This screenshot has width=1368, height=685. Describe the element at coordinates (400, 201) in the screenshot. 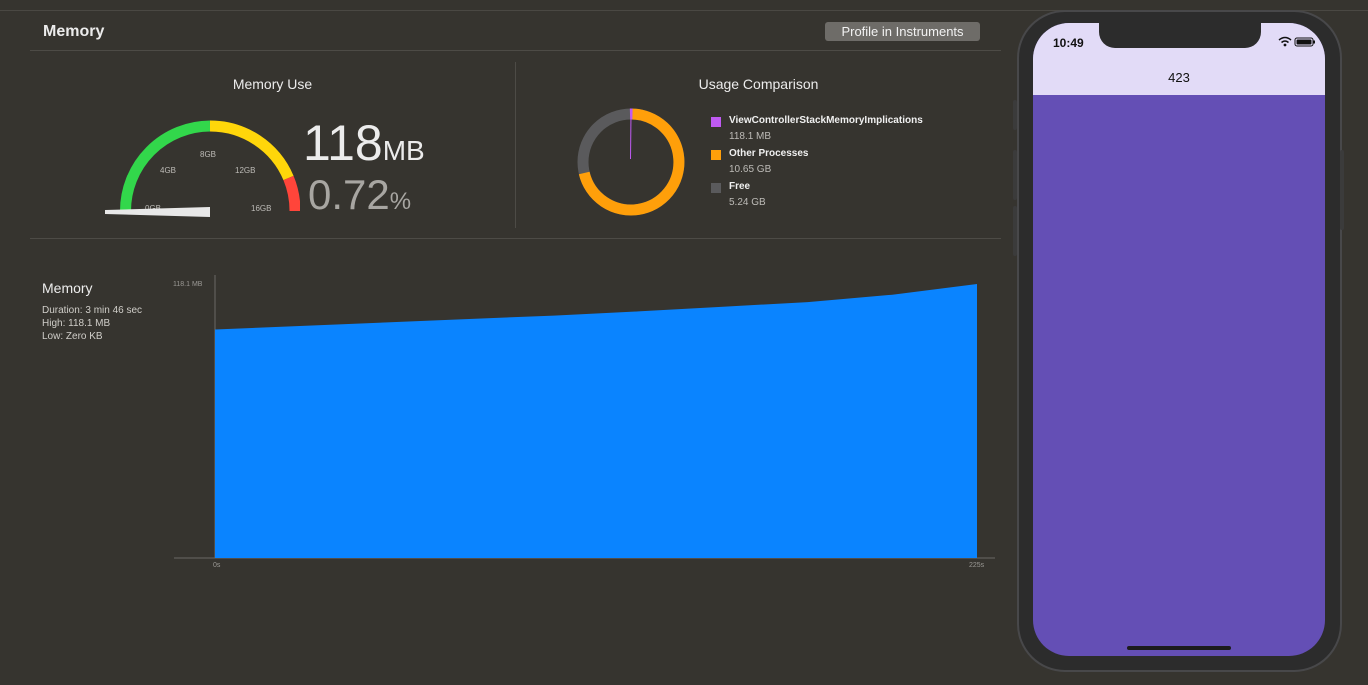

I see `memory-use-percent-unit: %` at that location.